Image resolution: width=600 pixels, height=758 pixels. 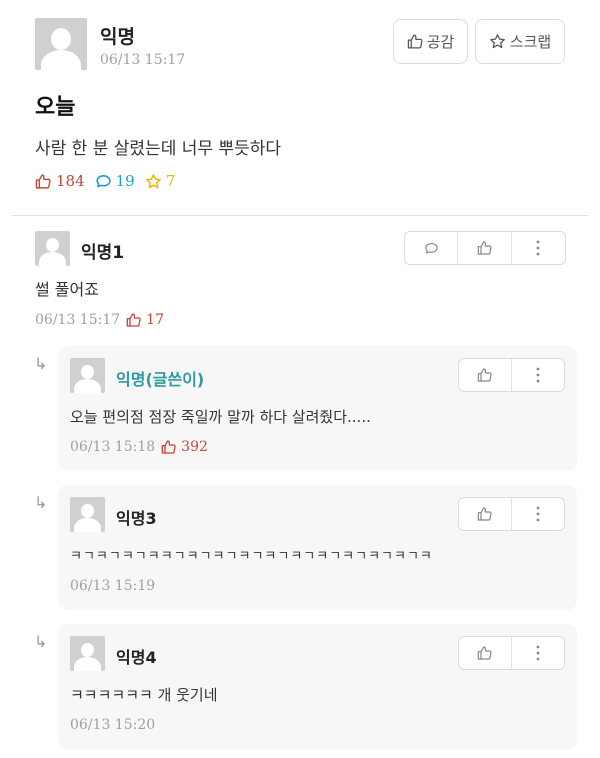 What do you see at coordinates (153, 181) in the screenshot?
I see `scrap-star-icon` at bounding box center [153, 181].